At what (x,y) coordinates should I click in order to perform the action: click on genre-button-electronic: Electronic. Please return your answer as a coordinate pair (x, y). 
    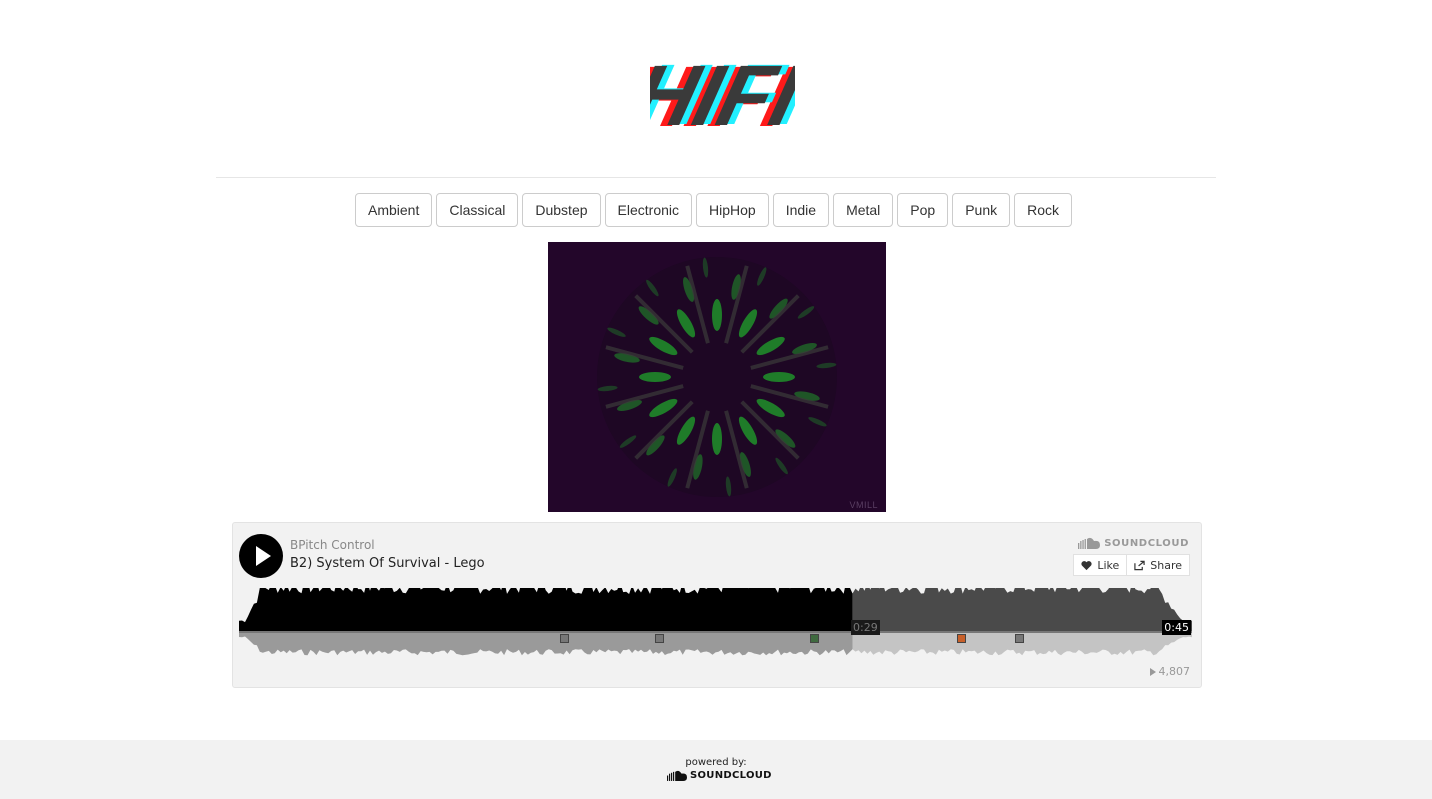
    Looking at the image, I should click on (648, 210).